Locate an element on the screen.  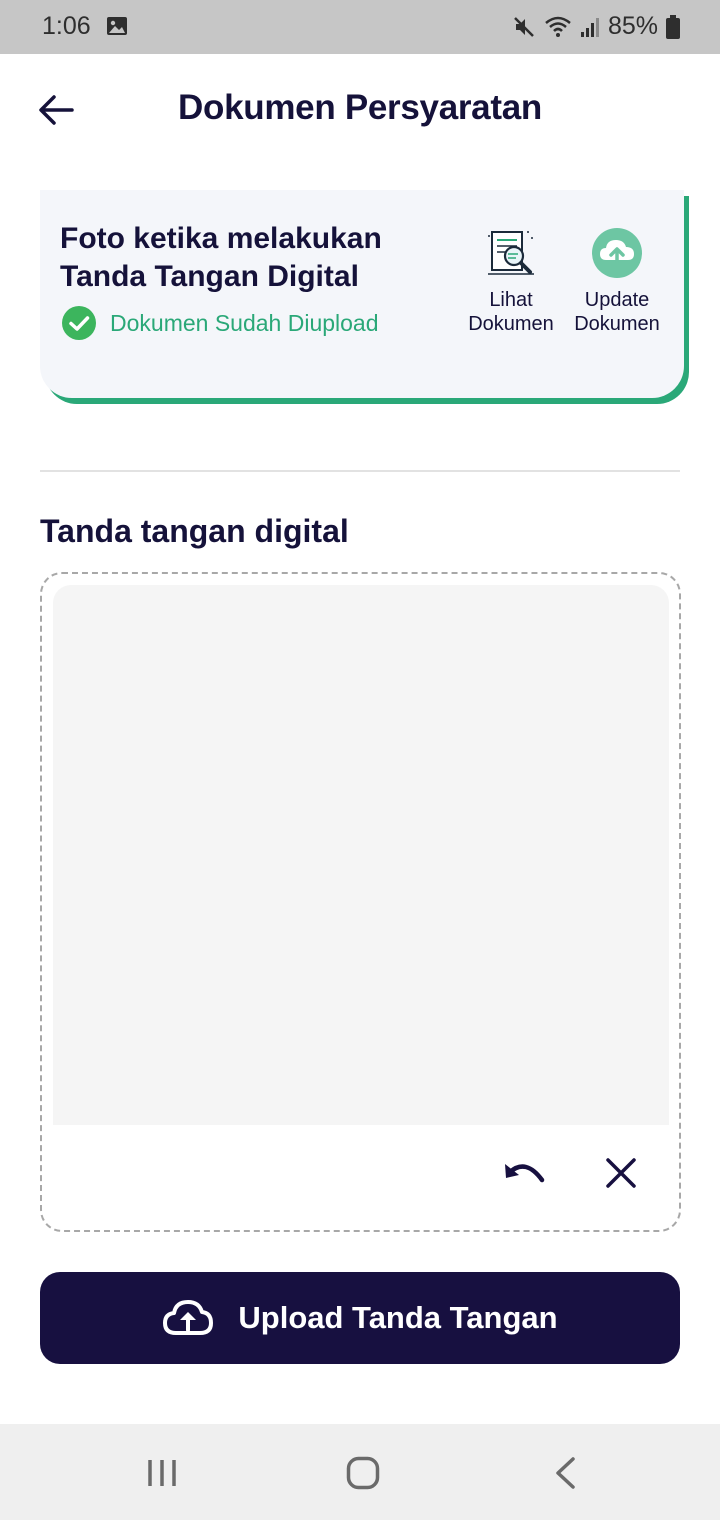
update-document-label: Update Dokumen is located at coordinates (617, 312).